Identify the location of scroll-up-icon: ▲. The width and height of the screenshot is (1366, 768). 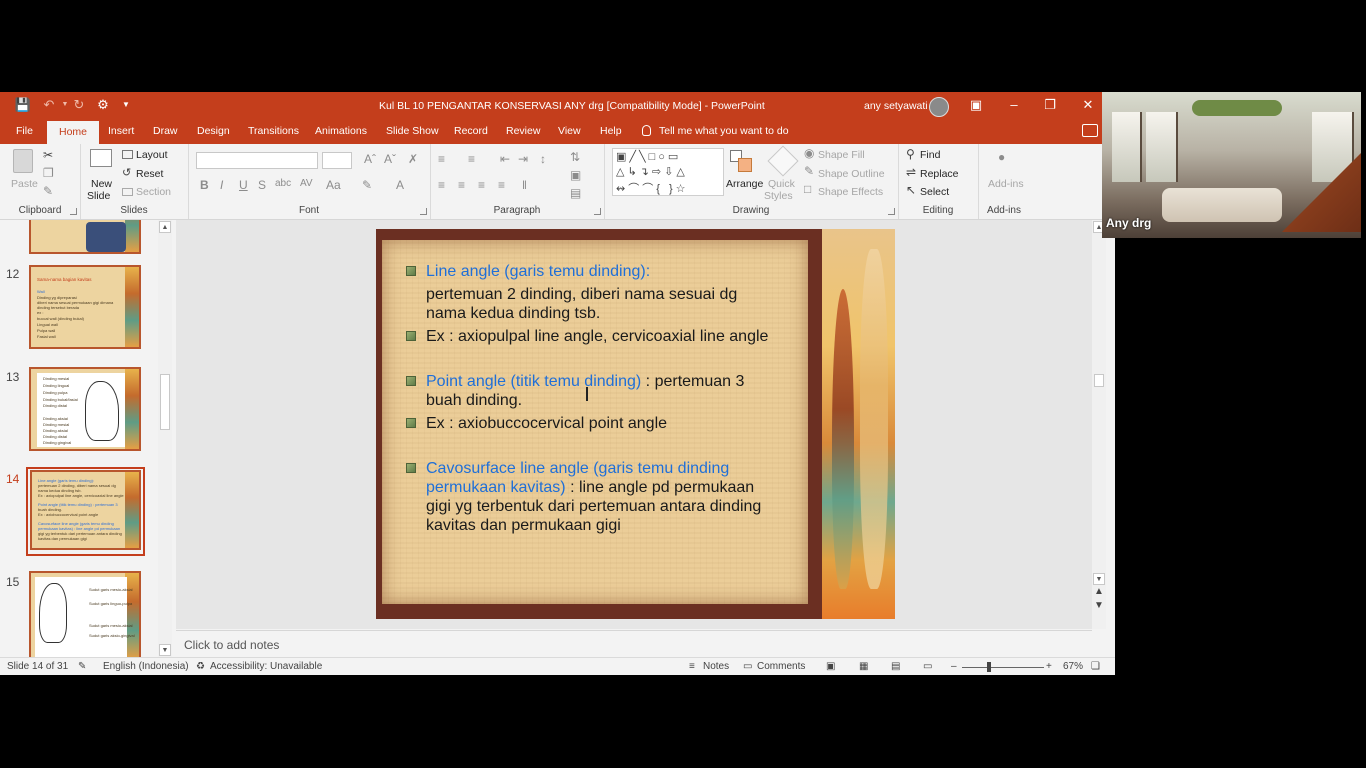
(165, 227).